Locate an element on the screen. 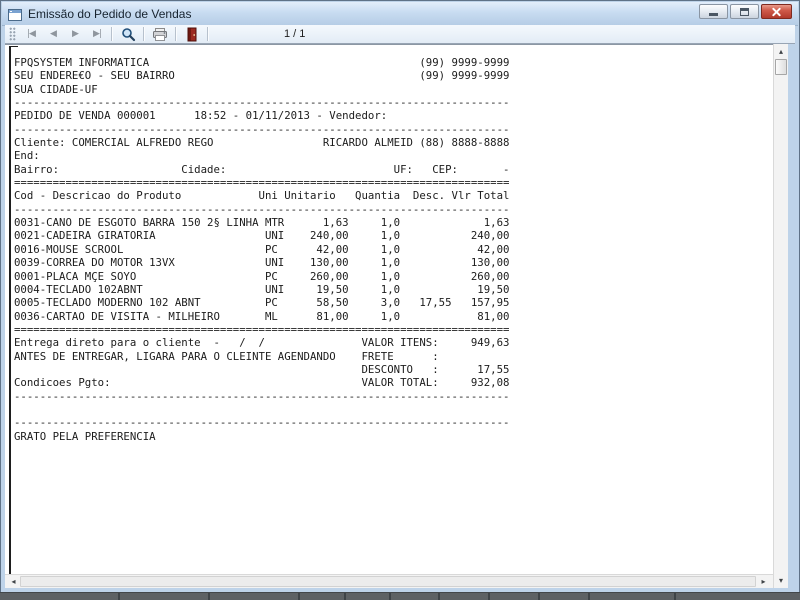 The image size is (800, 600). first-page-icon: |◀ is located at coordinates (31, 34).